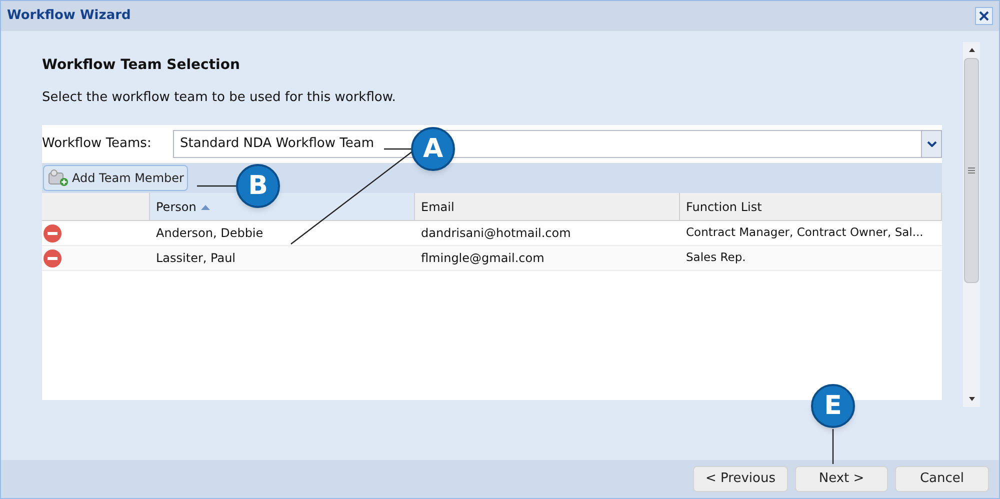 This screenshot has height=499, width=1000. What do you see at coordinates (971, 50) in the screenshot?
I see `scroll-up-icon` at bounding box center [971, 50].